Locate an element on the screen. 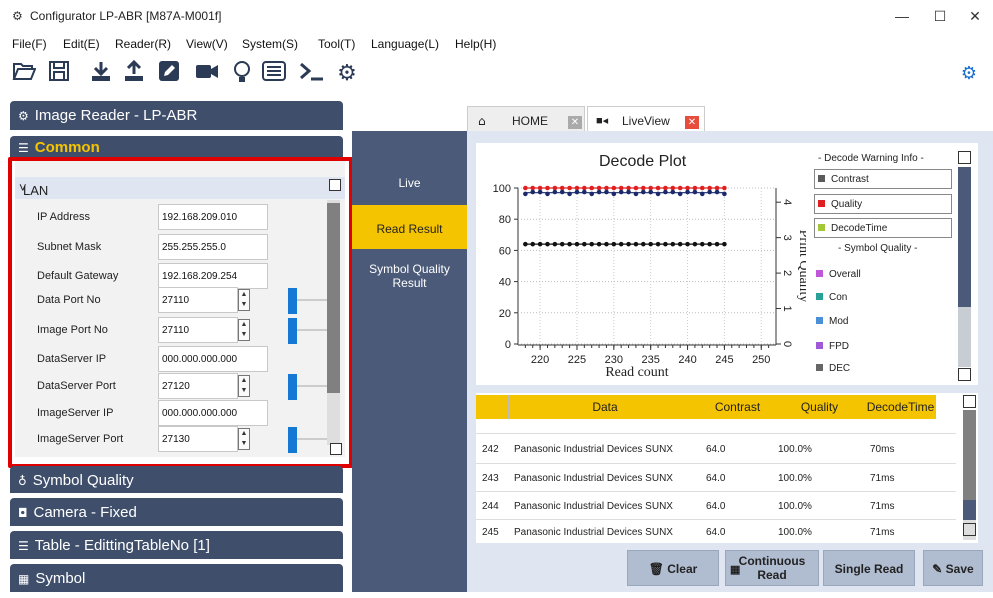 The width and height of the screenshot is (993, 598). menu-reader: Reader(R) is located at coordinates (143, 44).